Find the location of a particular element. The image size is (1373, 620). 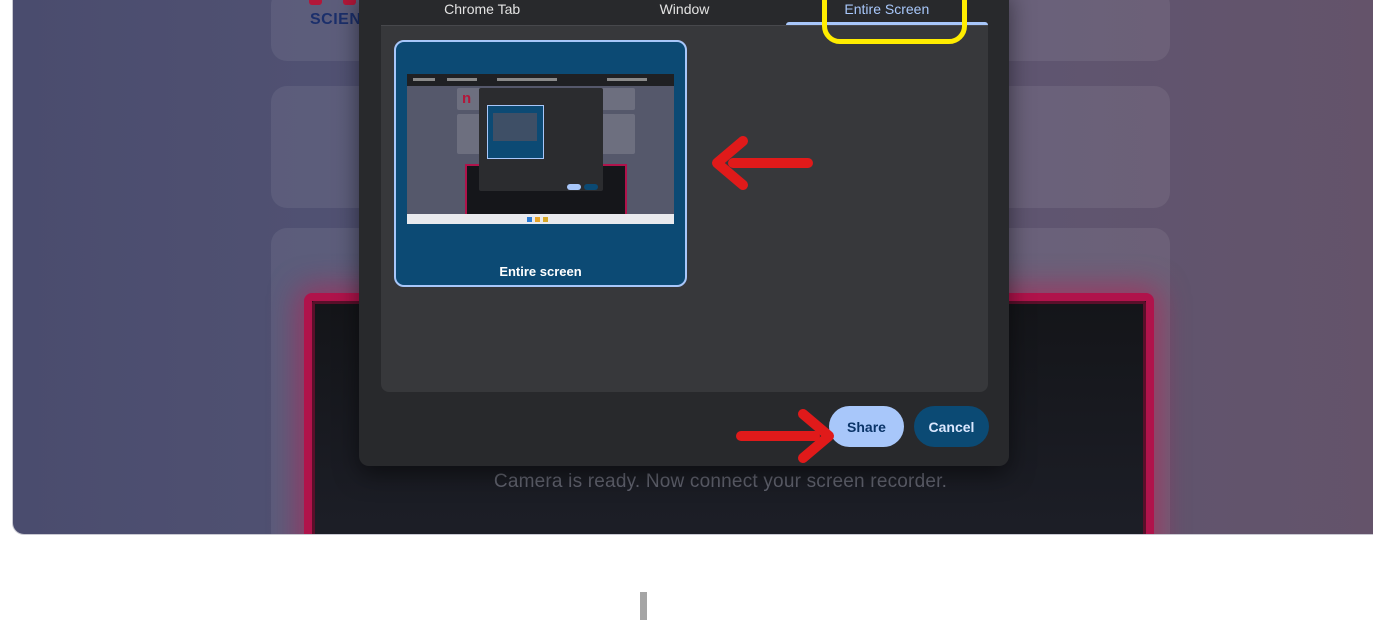

screen-preview-thumbnail: n is located at coordinates (540, 149).